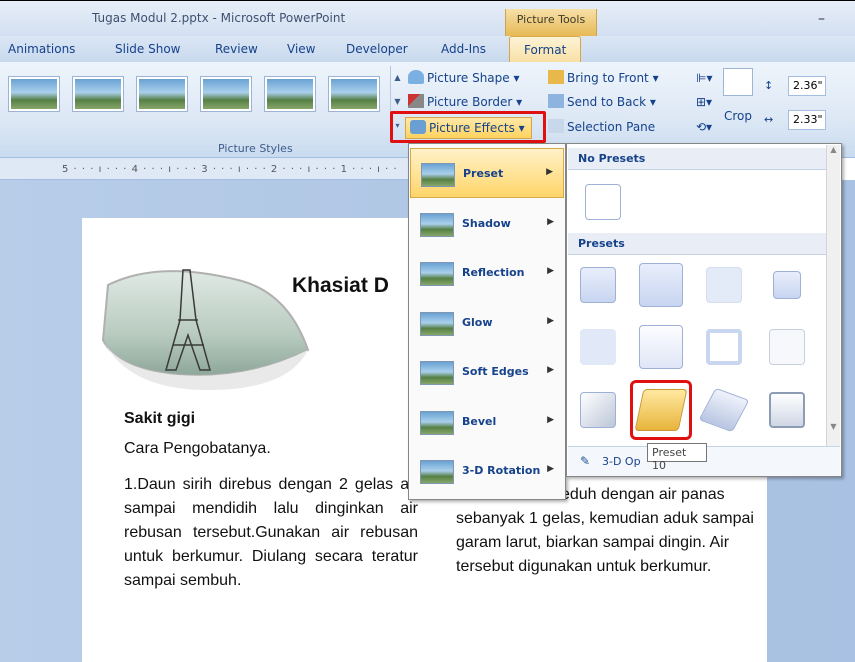  Describe the element at coordinates (738, 82) in the screenshot. I see `crop-icon` at that location.